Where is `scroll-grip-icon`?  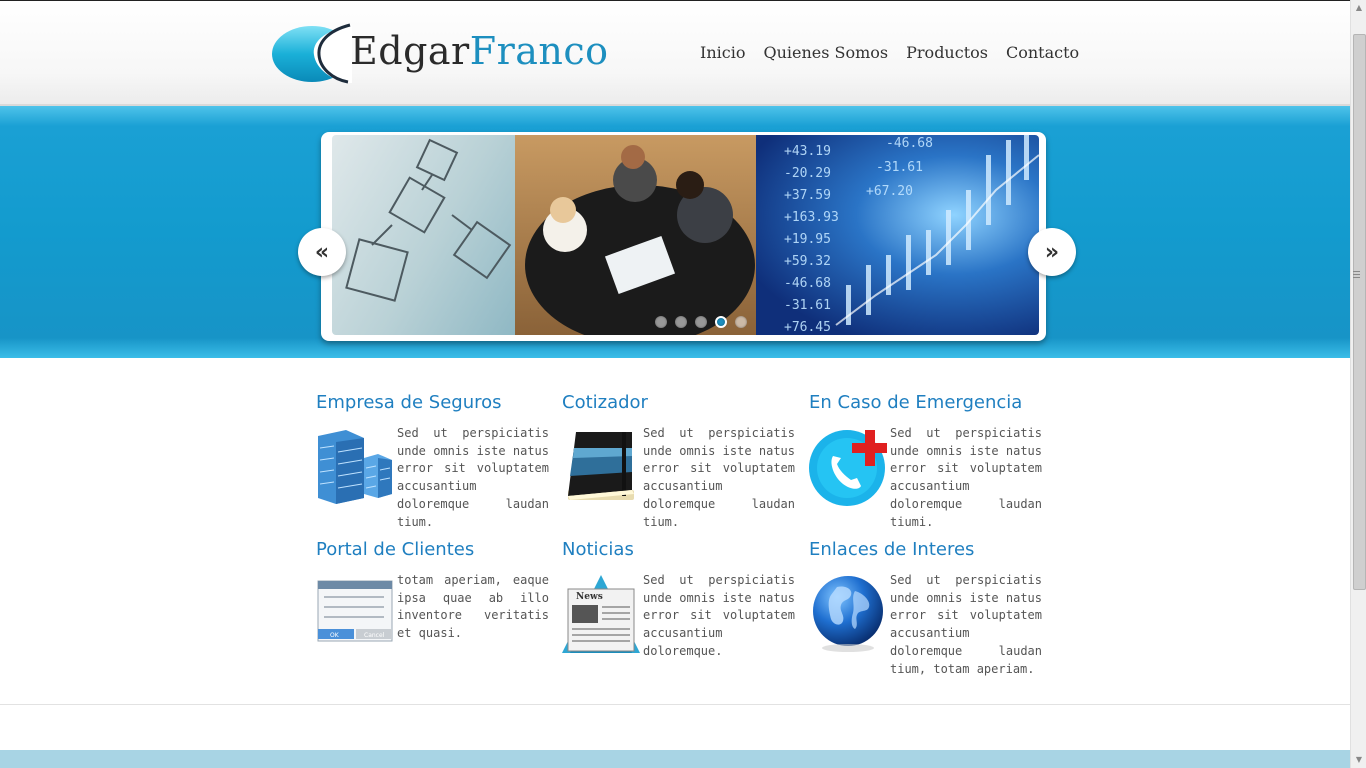
scroll-grip-icon is located at coordinates (1356, 275).